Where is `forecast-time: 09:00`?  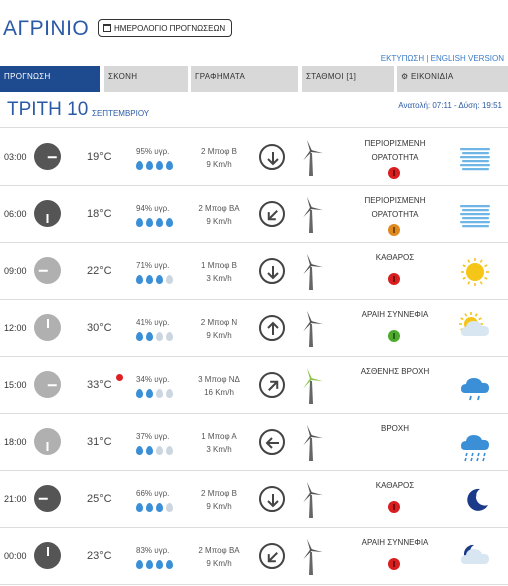 forecast-time: 09:00 is located at coordinates (15, 271).